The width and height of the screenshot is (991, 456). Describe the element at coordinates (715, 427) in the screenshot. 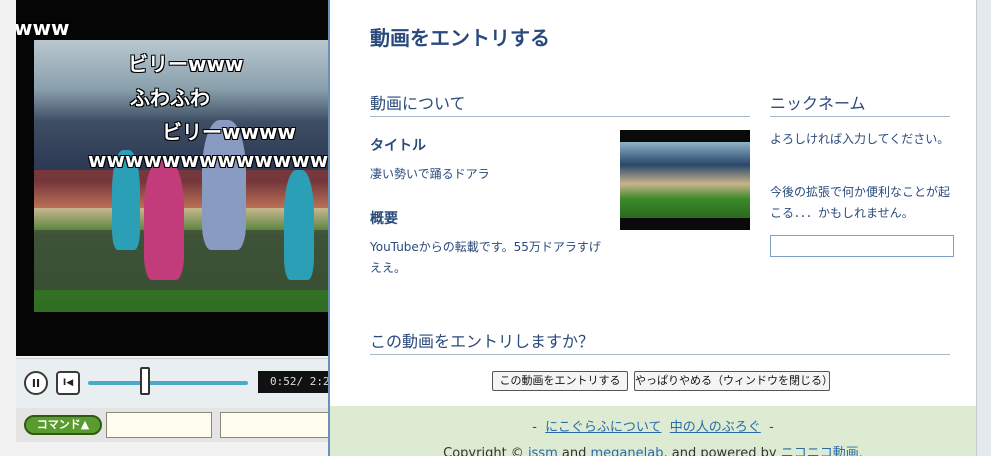

I see `blog-link: 中の人のぶろぐ` at that location.